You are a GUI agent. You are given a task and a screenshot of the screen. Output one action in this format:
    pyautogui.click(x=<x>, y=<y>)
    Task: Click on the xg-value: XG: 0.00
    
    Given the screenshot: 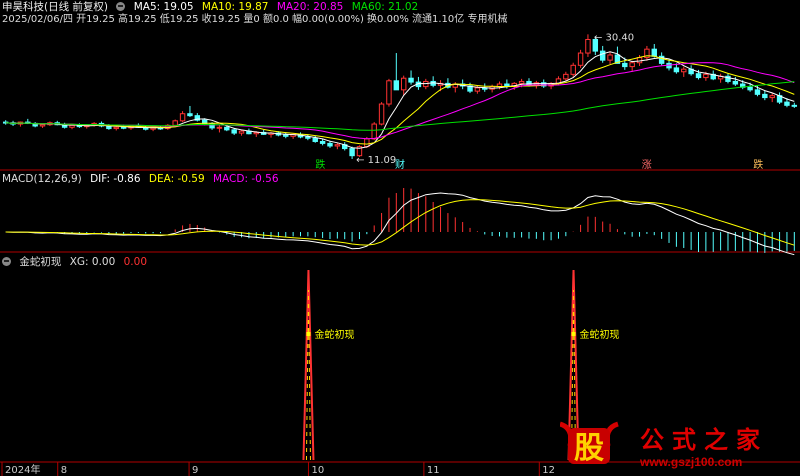 What is the action you would take?
    pyautogui.click(x=92, y=262)
    